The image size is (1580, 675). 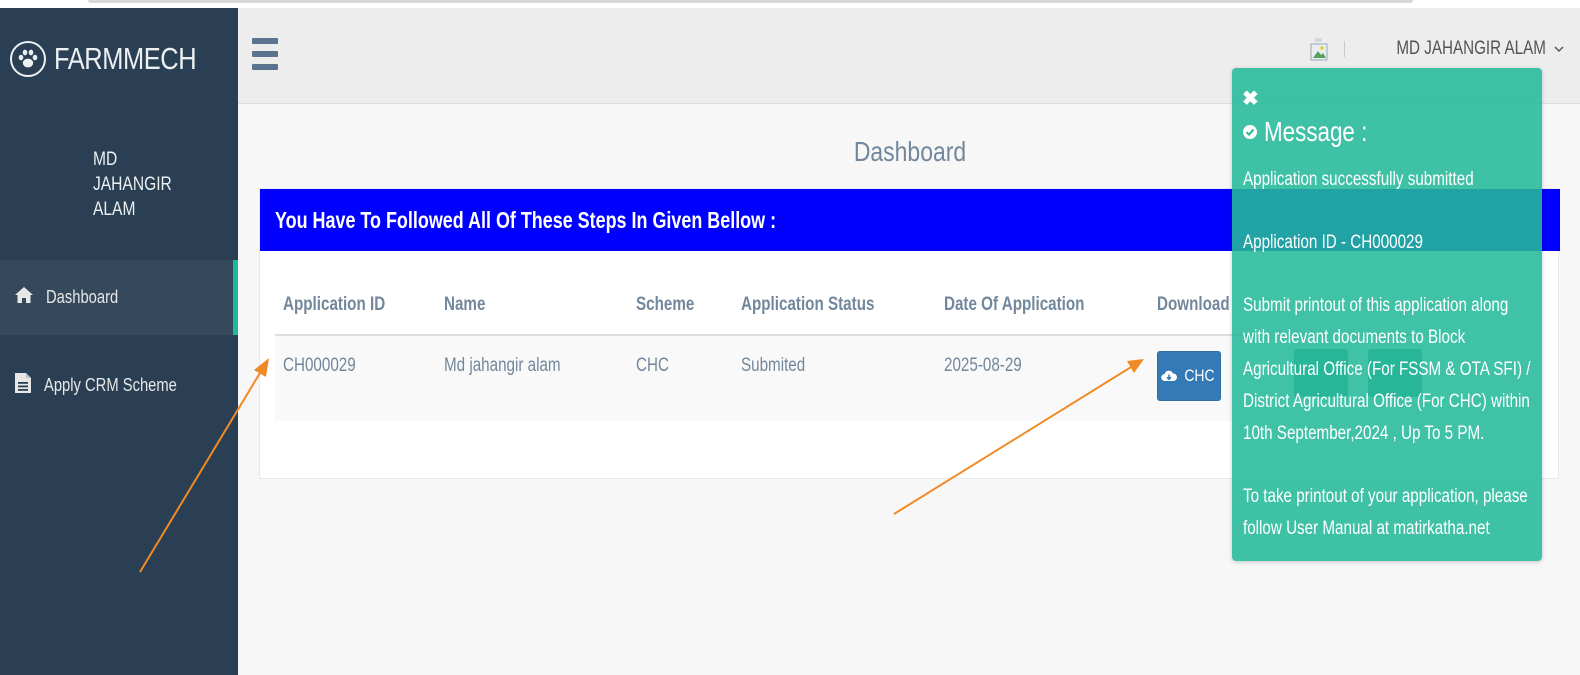 What do you see at coordinates (1317, 132) in the screenshot?
I see `notification-title: Message :` at bounding box center [1317, 132].